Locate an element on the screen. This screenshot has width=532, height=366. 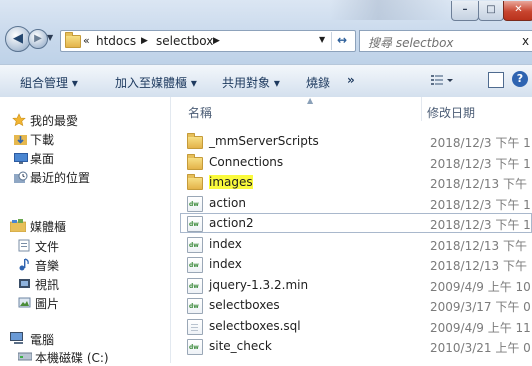
file-row: images 2018/12/13 下午 . is located at coordinates (356, 182).